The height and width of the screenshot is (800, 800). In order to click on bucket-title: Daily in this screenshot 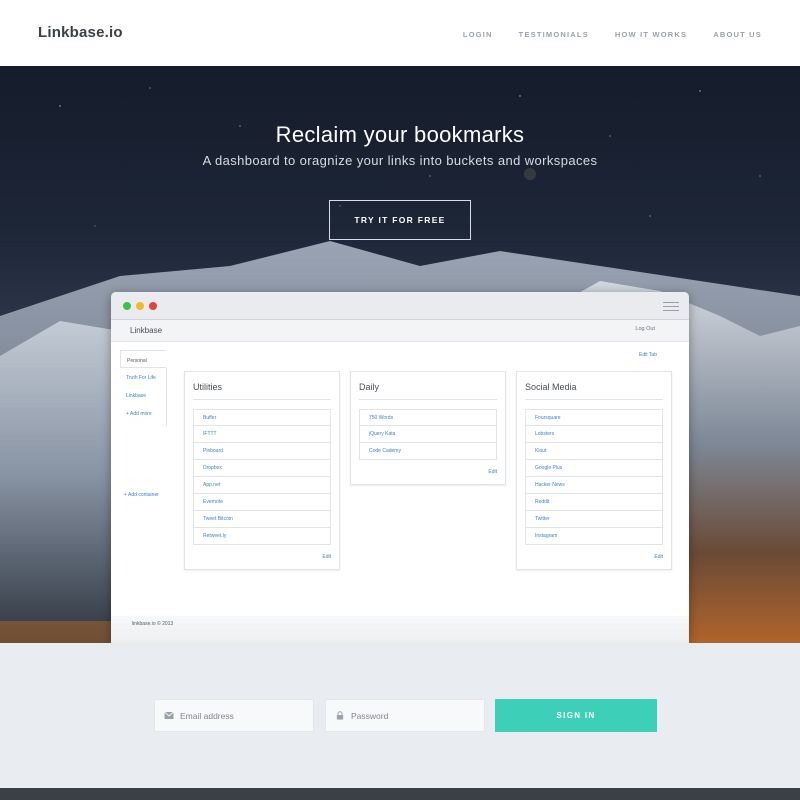, I will do `click(369, 387)`.